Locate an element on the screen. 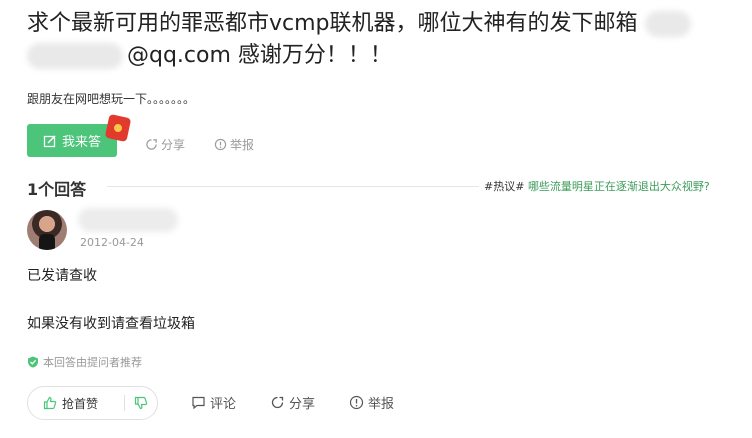 This screenshot has height=438, width=752. blurred-email-prefix is located at coordinates (667, 24).